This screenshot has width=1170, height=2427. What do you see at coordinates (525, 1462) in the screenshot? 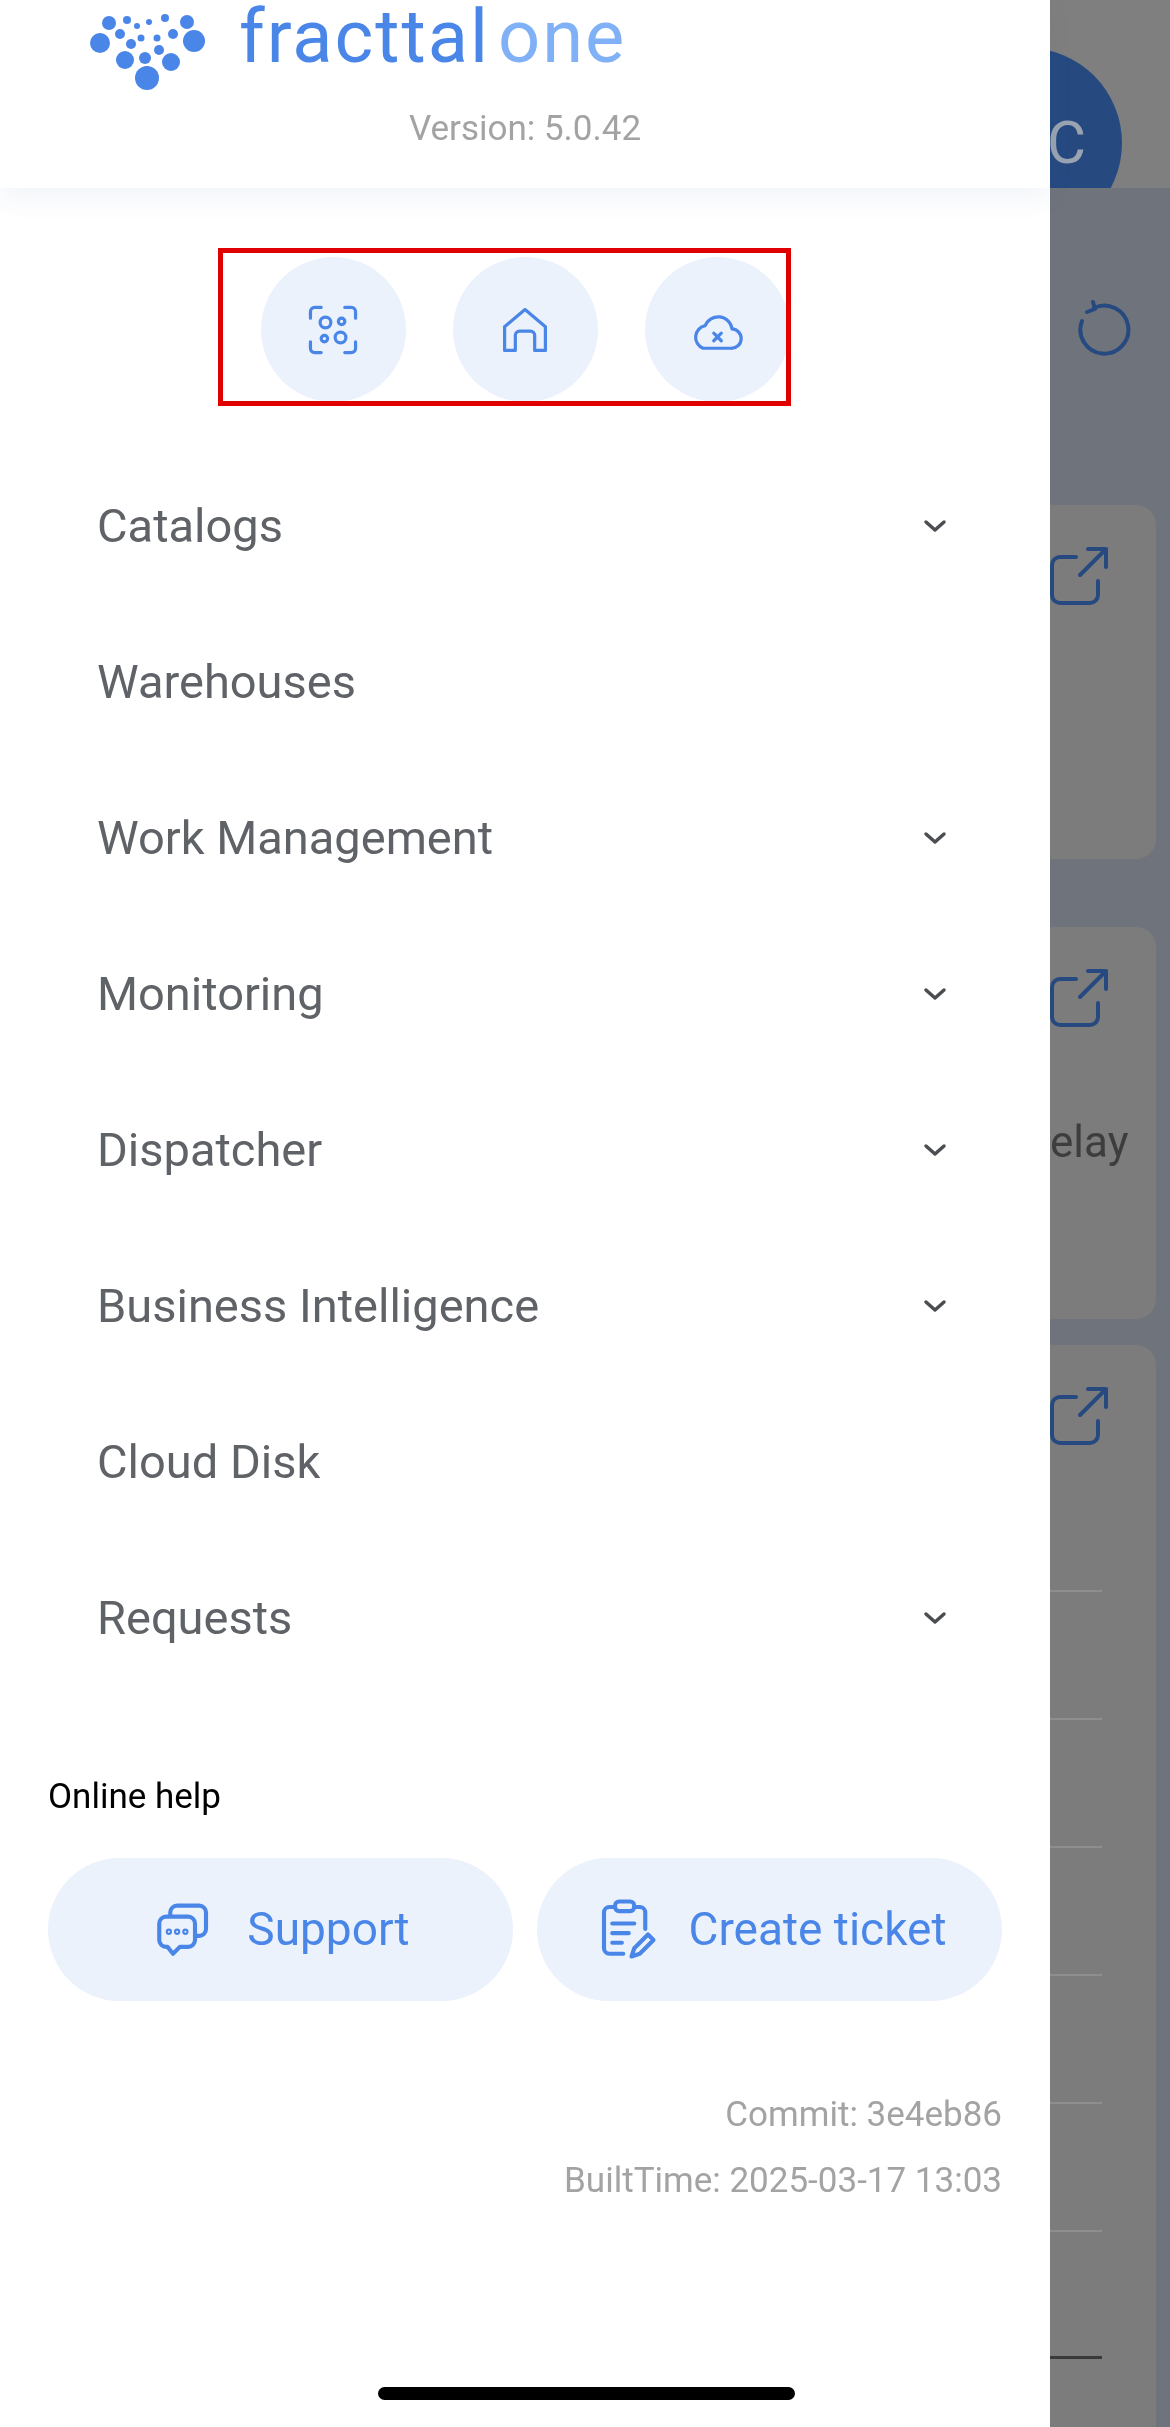
I see `menu-item: Cloud Disk` at bounding box center [525, 1462].